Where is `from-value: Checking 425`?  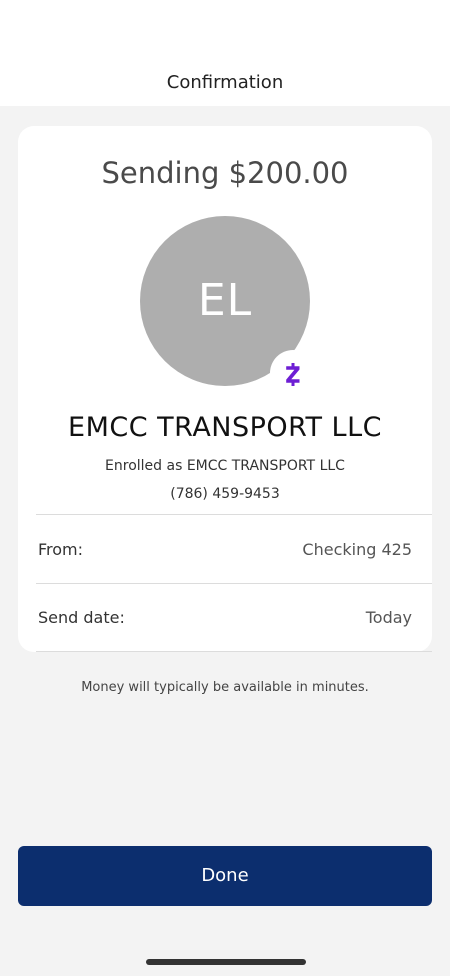 from-value: Checking 425 is located at coordinates (357, 549).